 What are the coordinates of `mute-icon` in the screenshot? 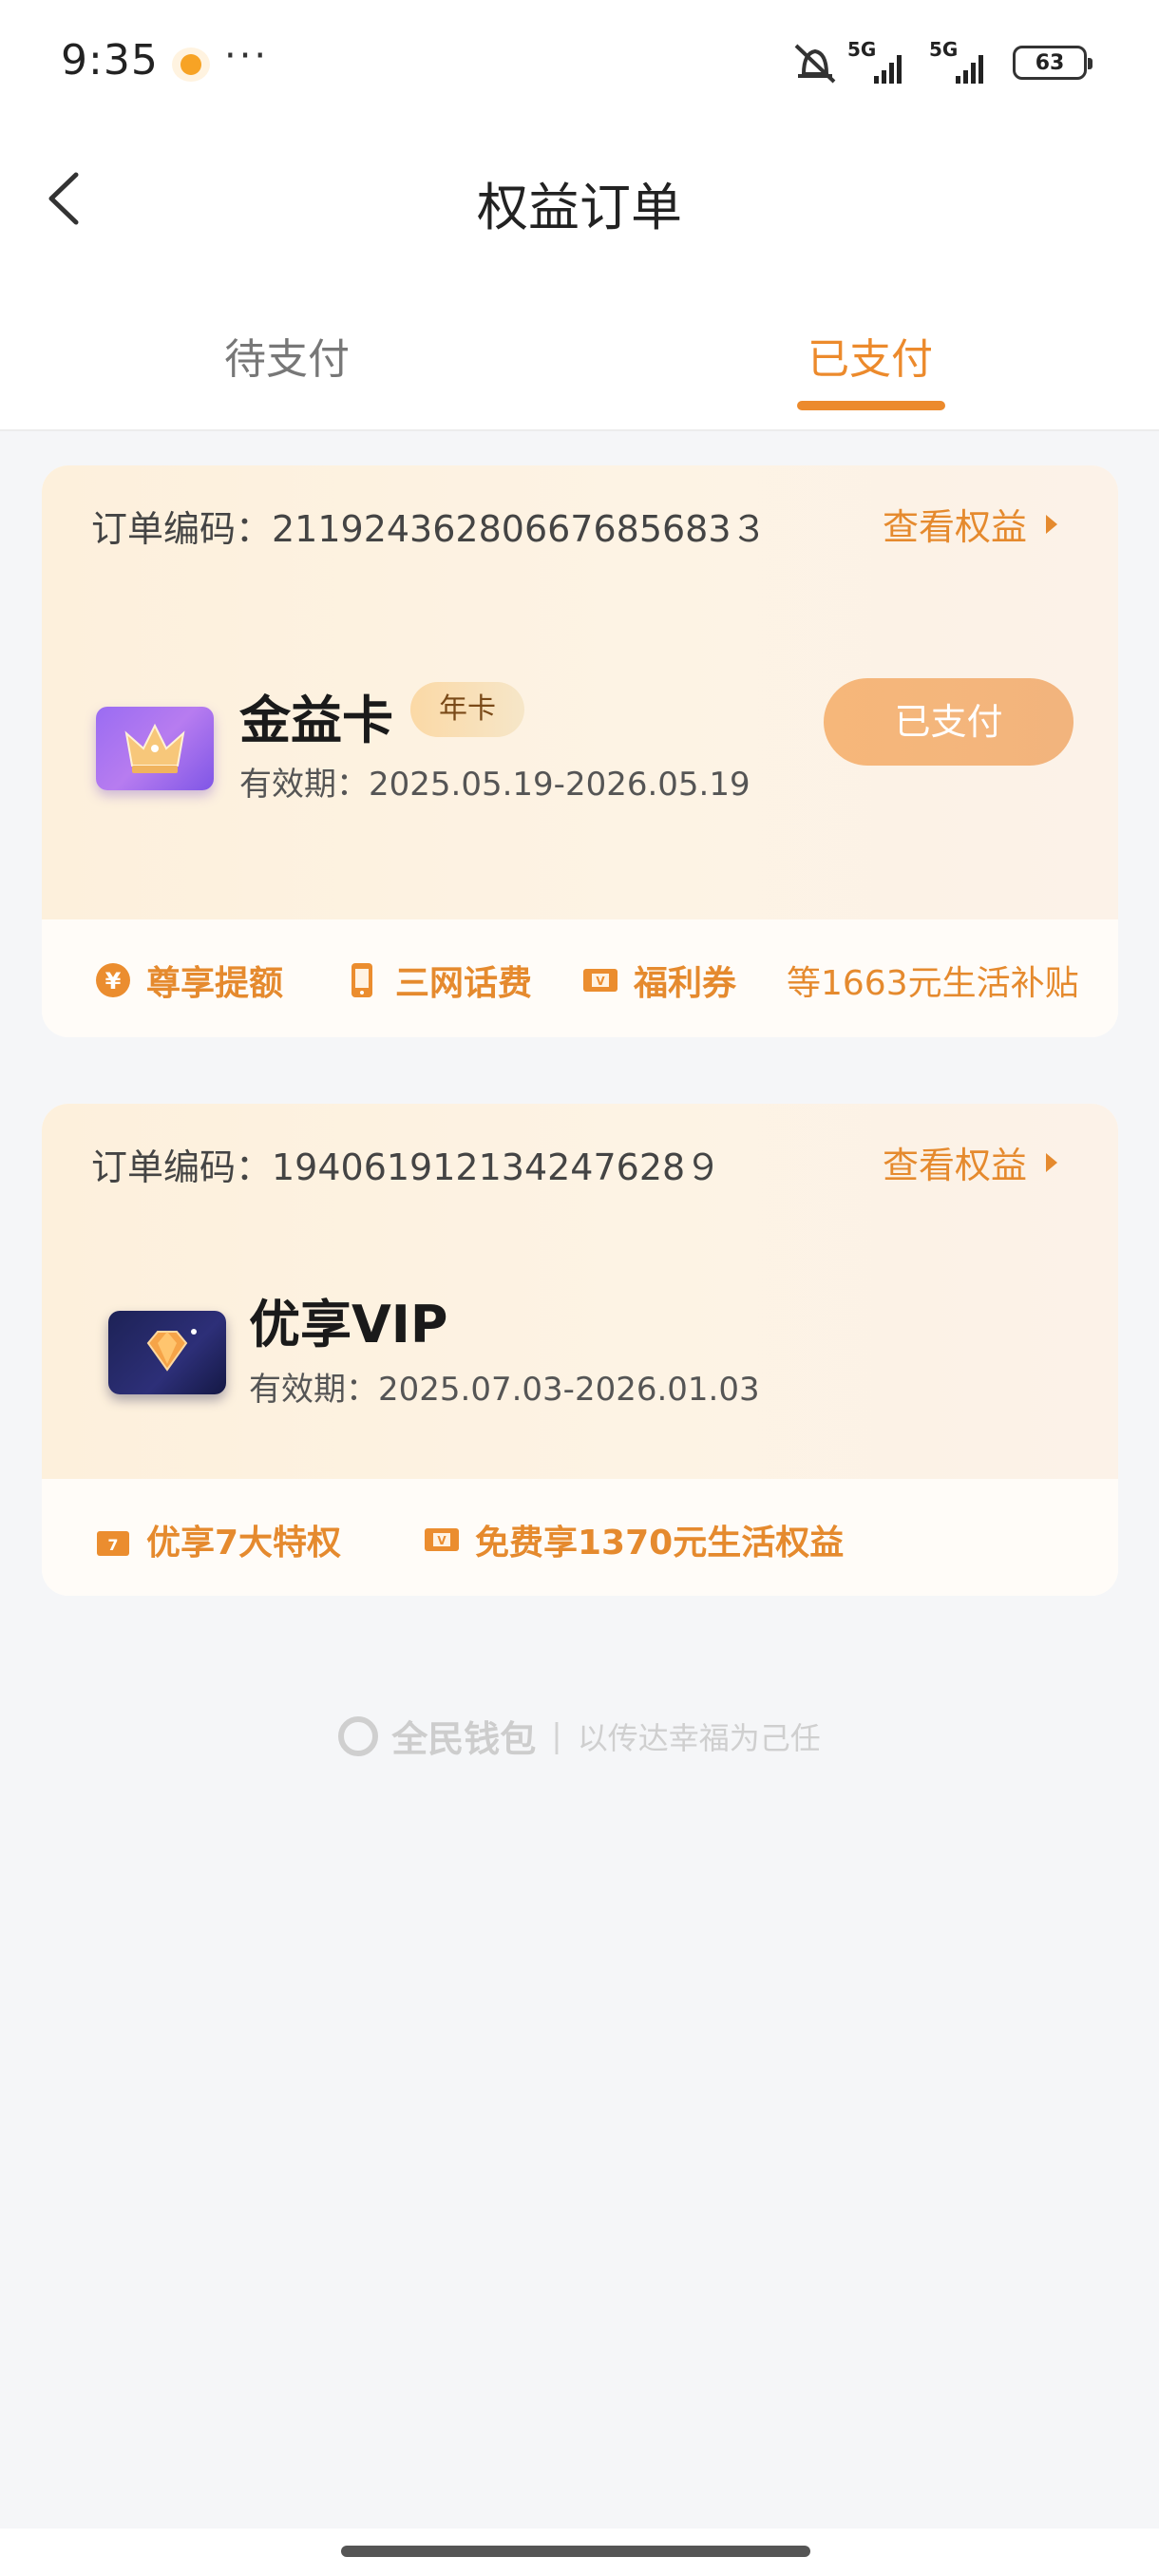 It's located at (815, 64).